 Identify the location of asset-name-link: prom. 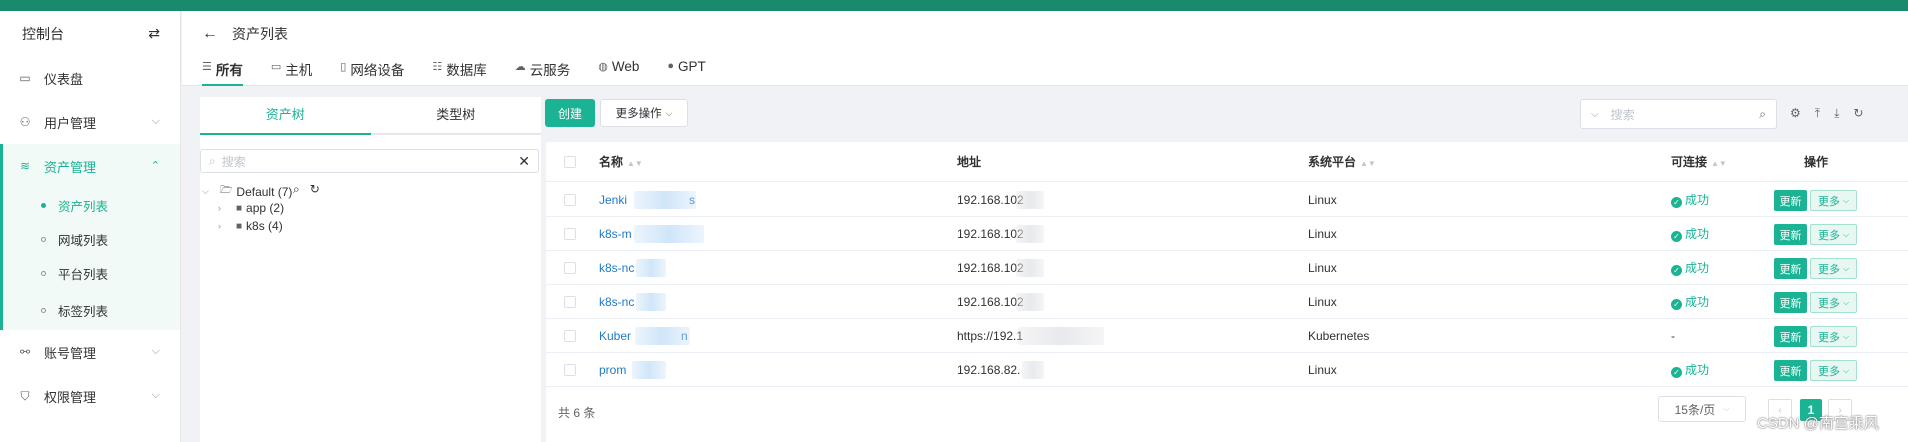
(612, 370).